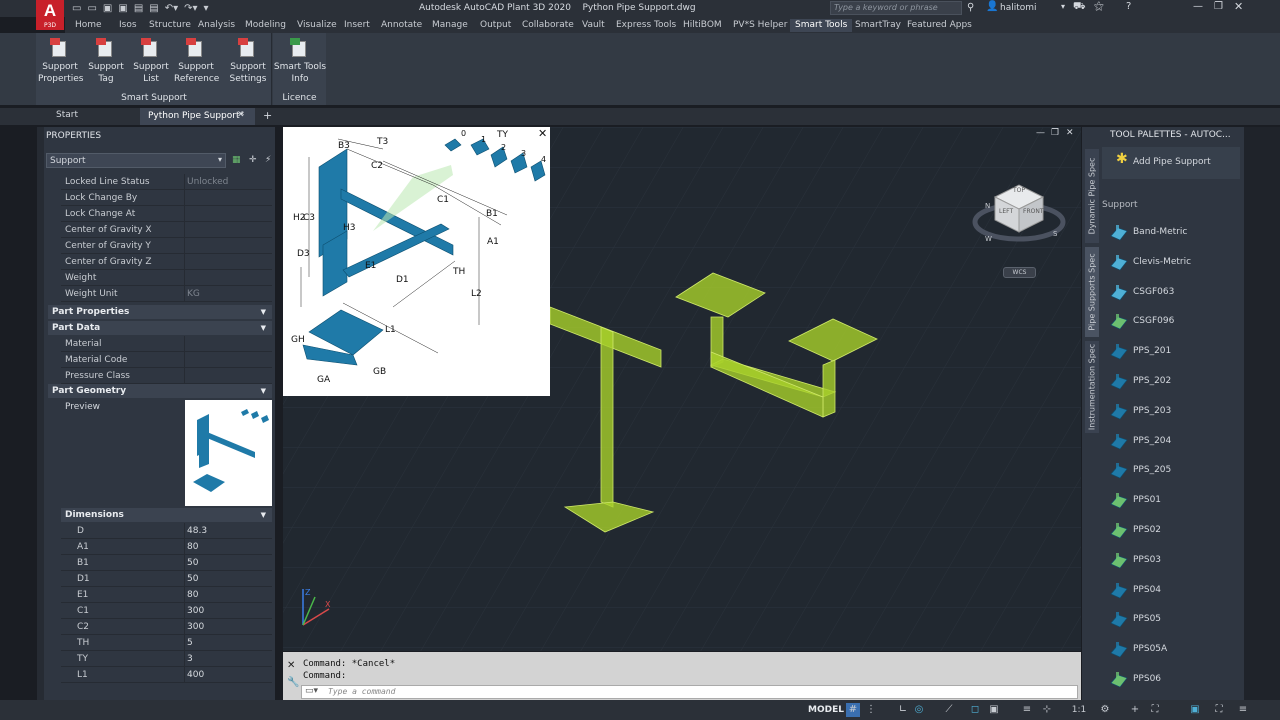  Describe the element at coordinates (886, 7) in the screenshot. I see `search-input: Type a keyword or phrase` at that location.